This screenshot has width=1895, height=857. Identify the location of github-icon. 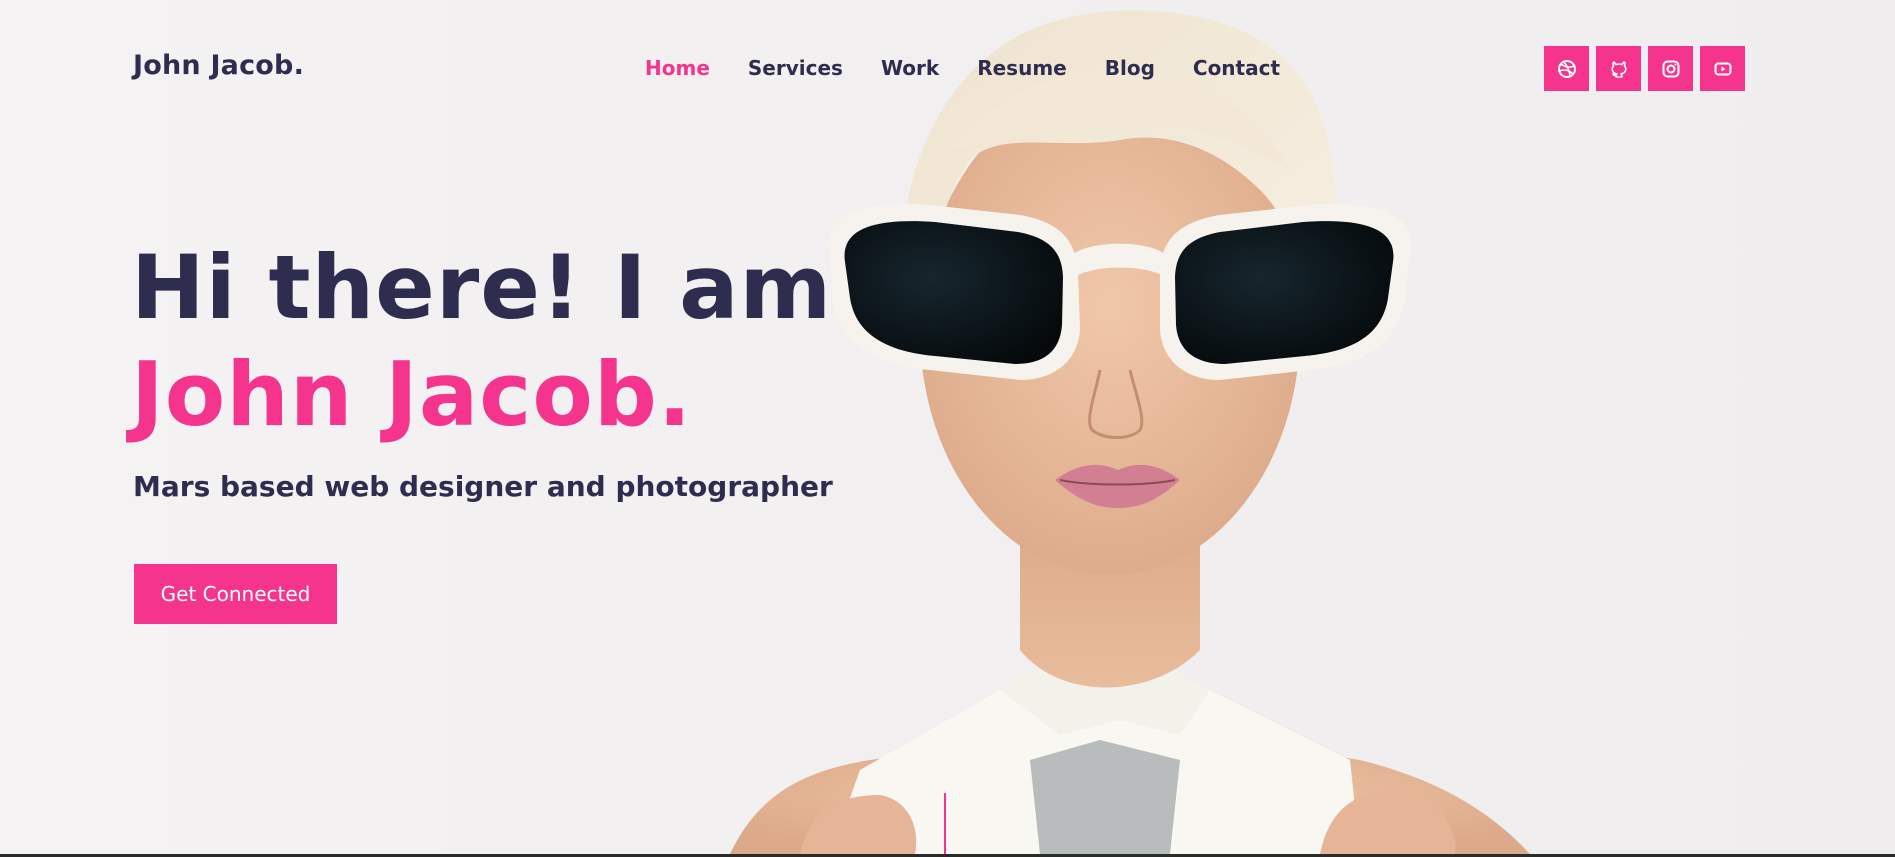
(1618, 69).